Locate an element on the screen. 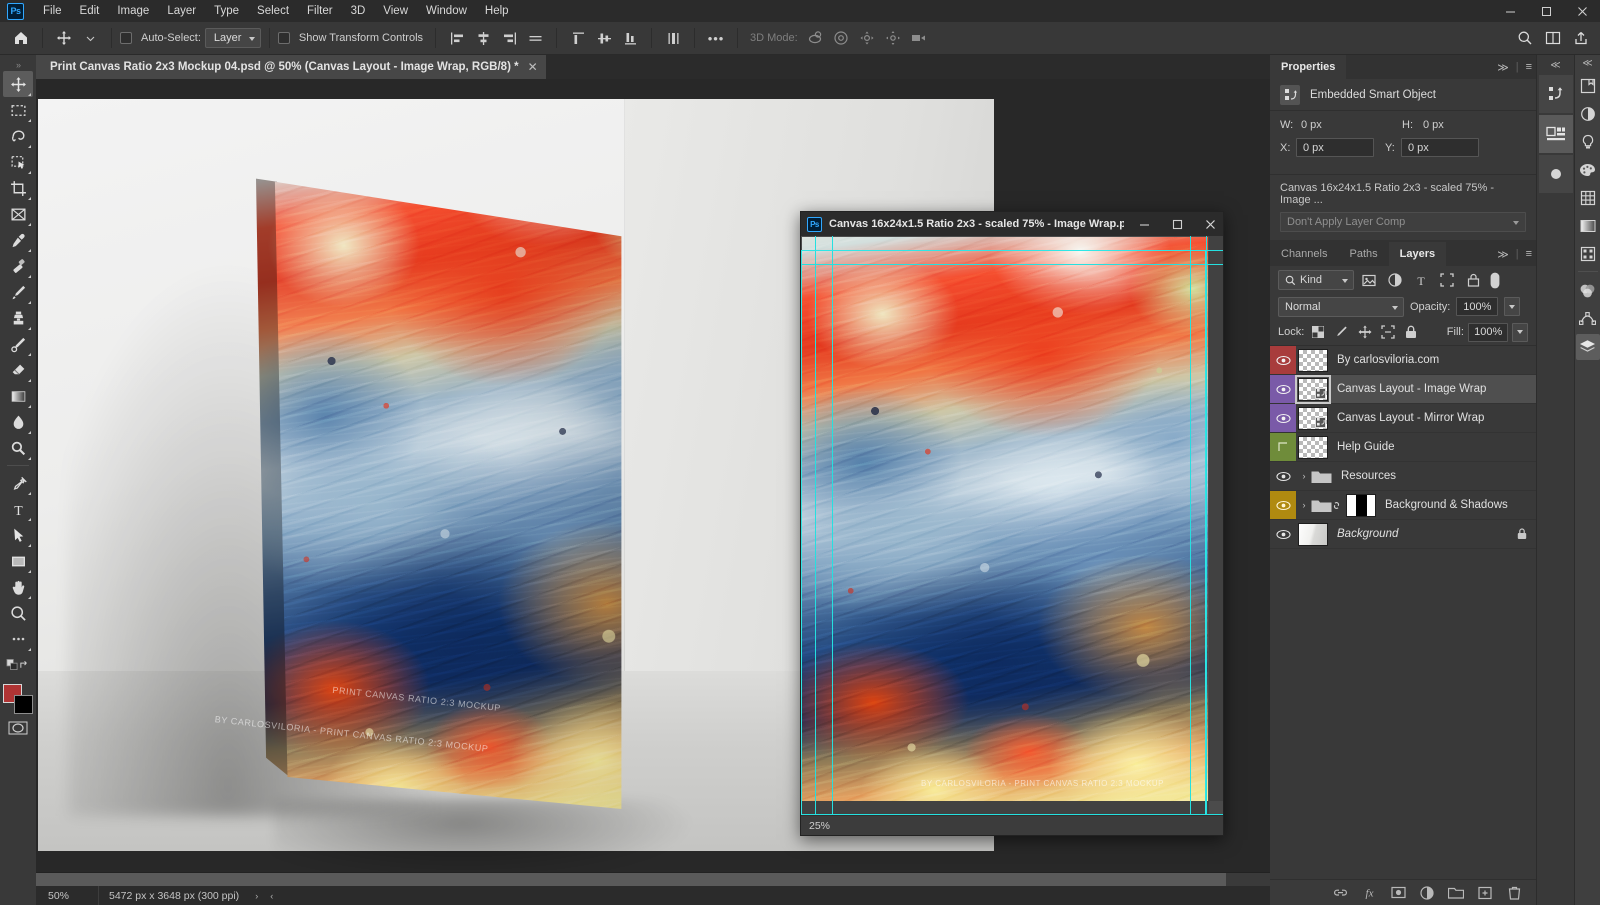  add-layer-mask-icon is located at coordinates (1398, 893).